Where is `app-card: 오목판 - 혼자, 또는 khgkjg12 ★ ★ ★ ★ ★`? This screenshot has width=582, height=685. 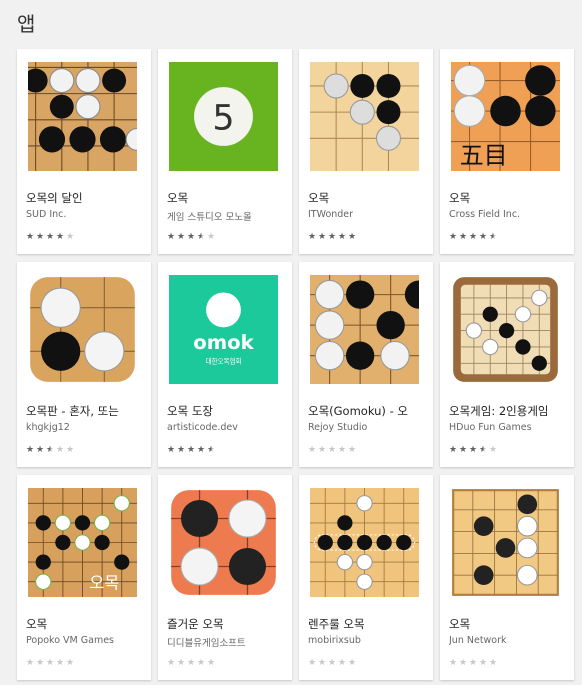 app-card: 오목판 - 혼자, 또는 khgkjg12 ★ ★ ★ ★ ★ is located at coordinates (84, 364).